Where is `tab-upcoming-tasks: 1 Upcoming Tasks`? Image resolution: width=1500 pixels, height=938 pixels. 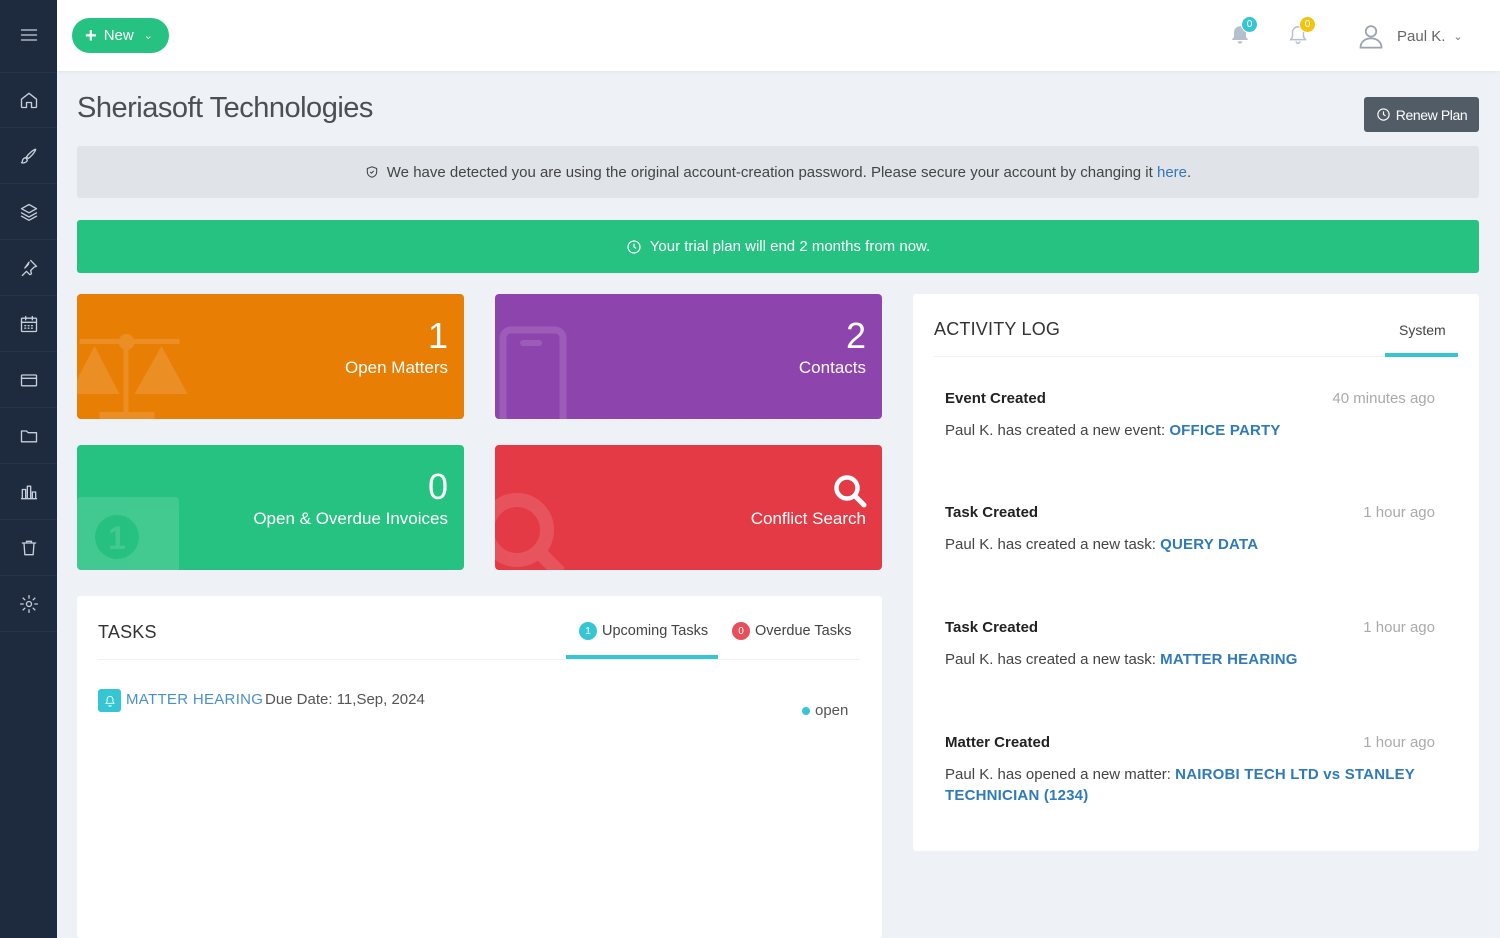 tab-upcoming-tasks: 1 Upcoming Tasks is located at coordinates (643, 631).